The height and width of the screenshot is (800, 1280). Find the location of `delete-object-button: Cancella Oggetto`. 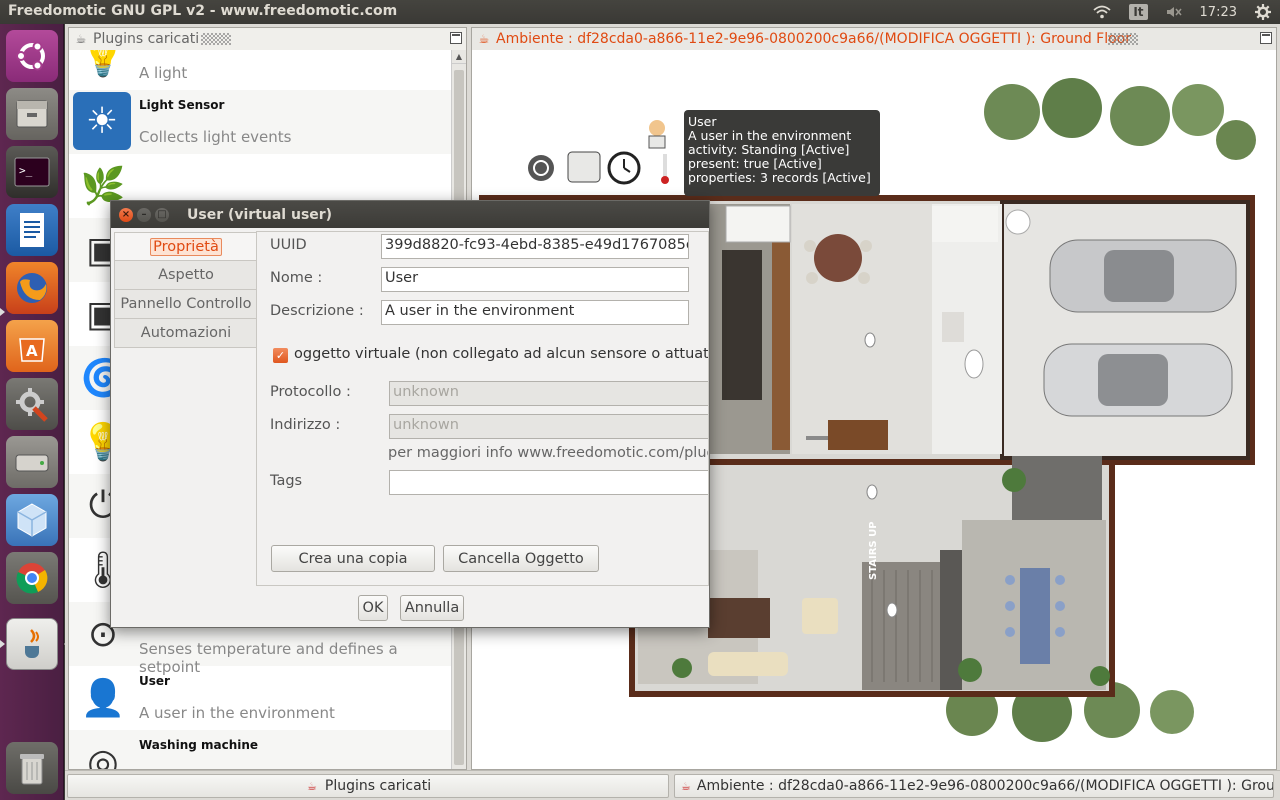

delete-object-button: Cancella Oggetto is located at coordinates (521, 558).